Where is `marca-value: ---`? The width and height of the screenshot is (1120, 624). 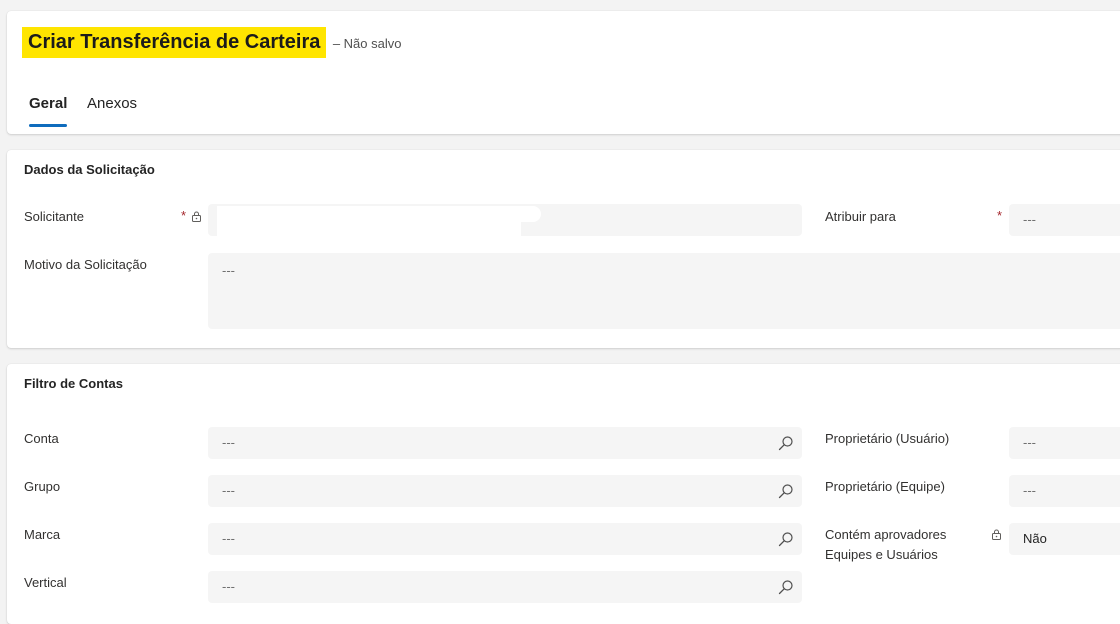
marca-value: --- is located at coordinates (228, 538).